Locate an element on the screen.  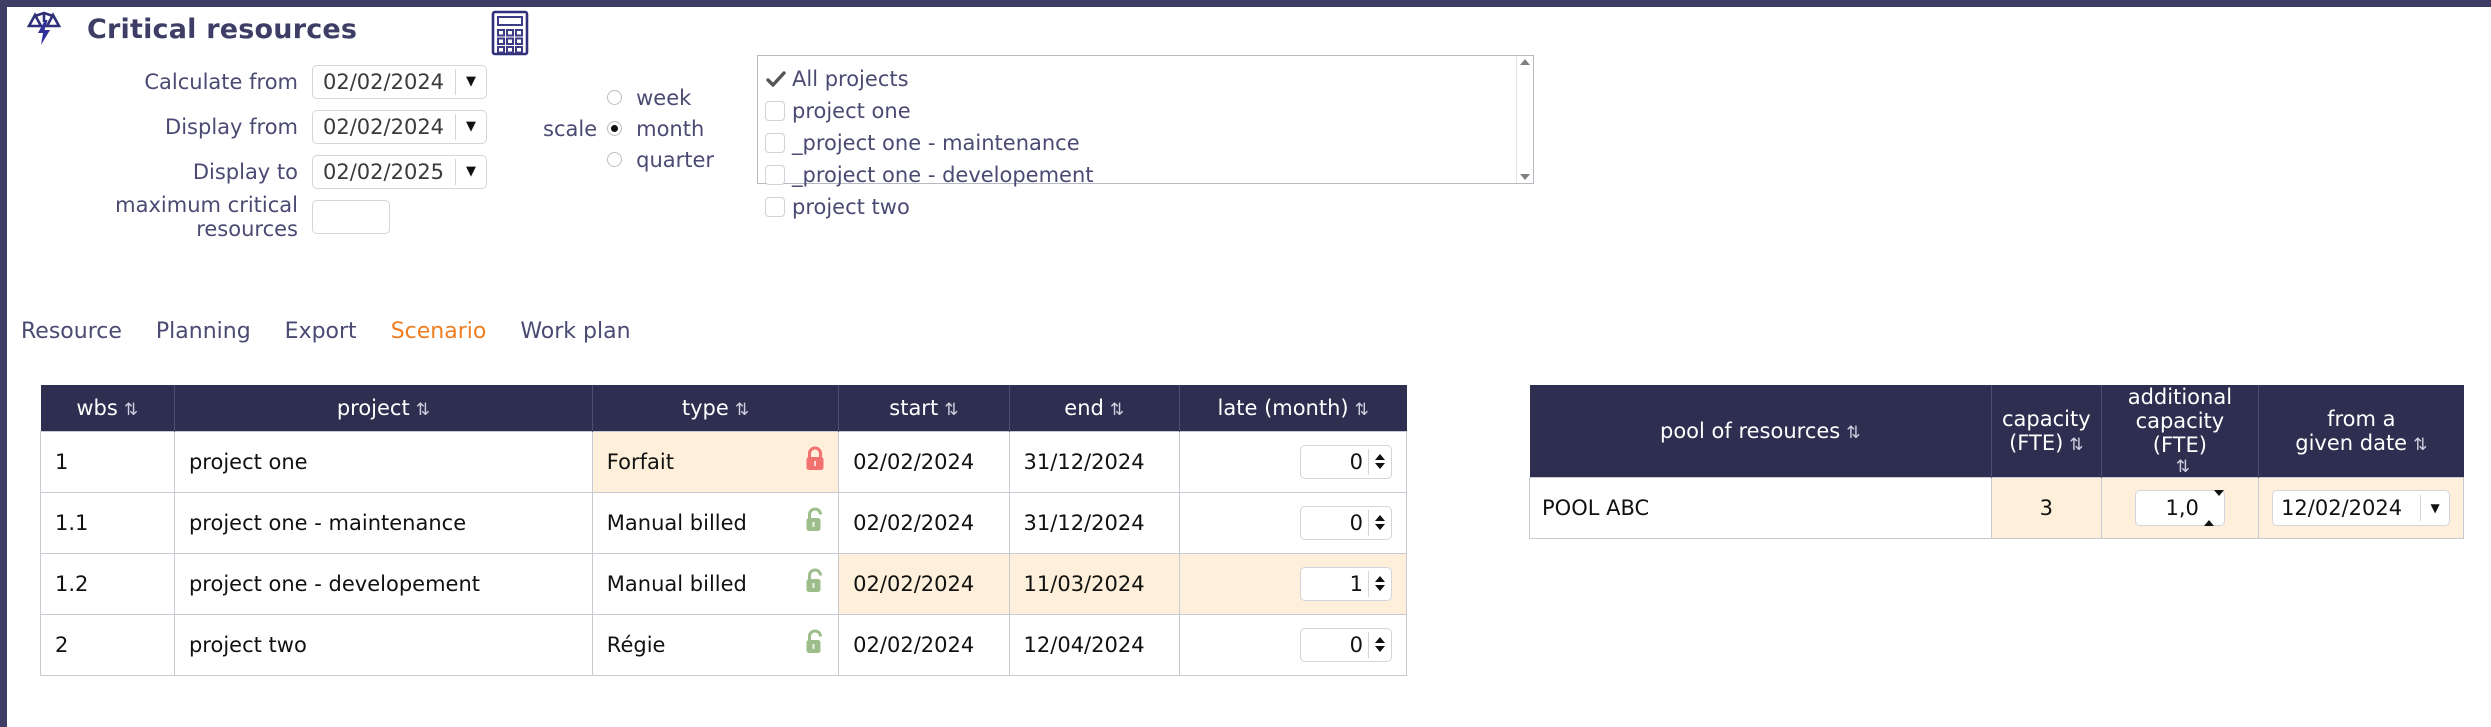
cell-wbs: 1 is located at coordinates (107, 461).